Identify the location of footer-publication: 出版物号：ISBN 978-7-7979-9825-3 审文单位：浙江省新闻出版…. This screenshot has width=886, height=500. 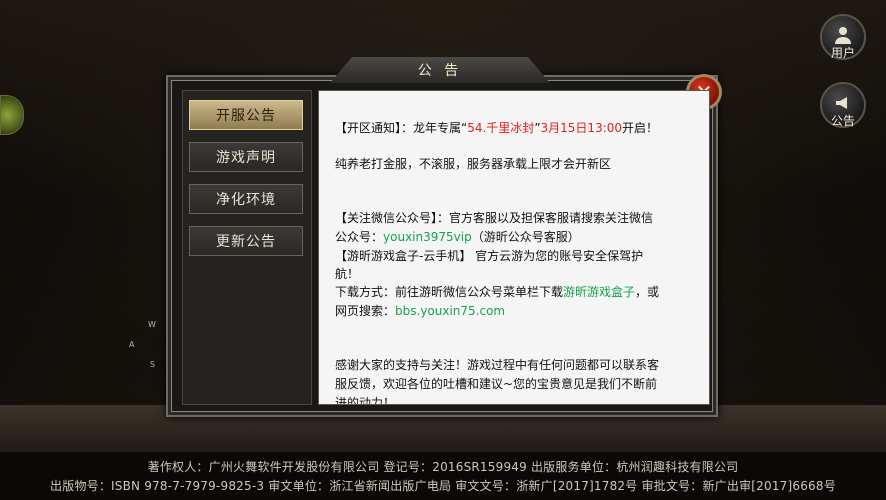
(443, 486).